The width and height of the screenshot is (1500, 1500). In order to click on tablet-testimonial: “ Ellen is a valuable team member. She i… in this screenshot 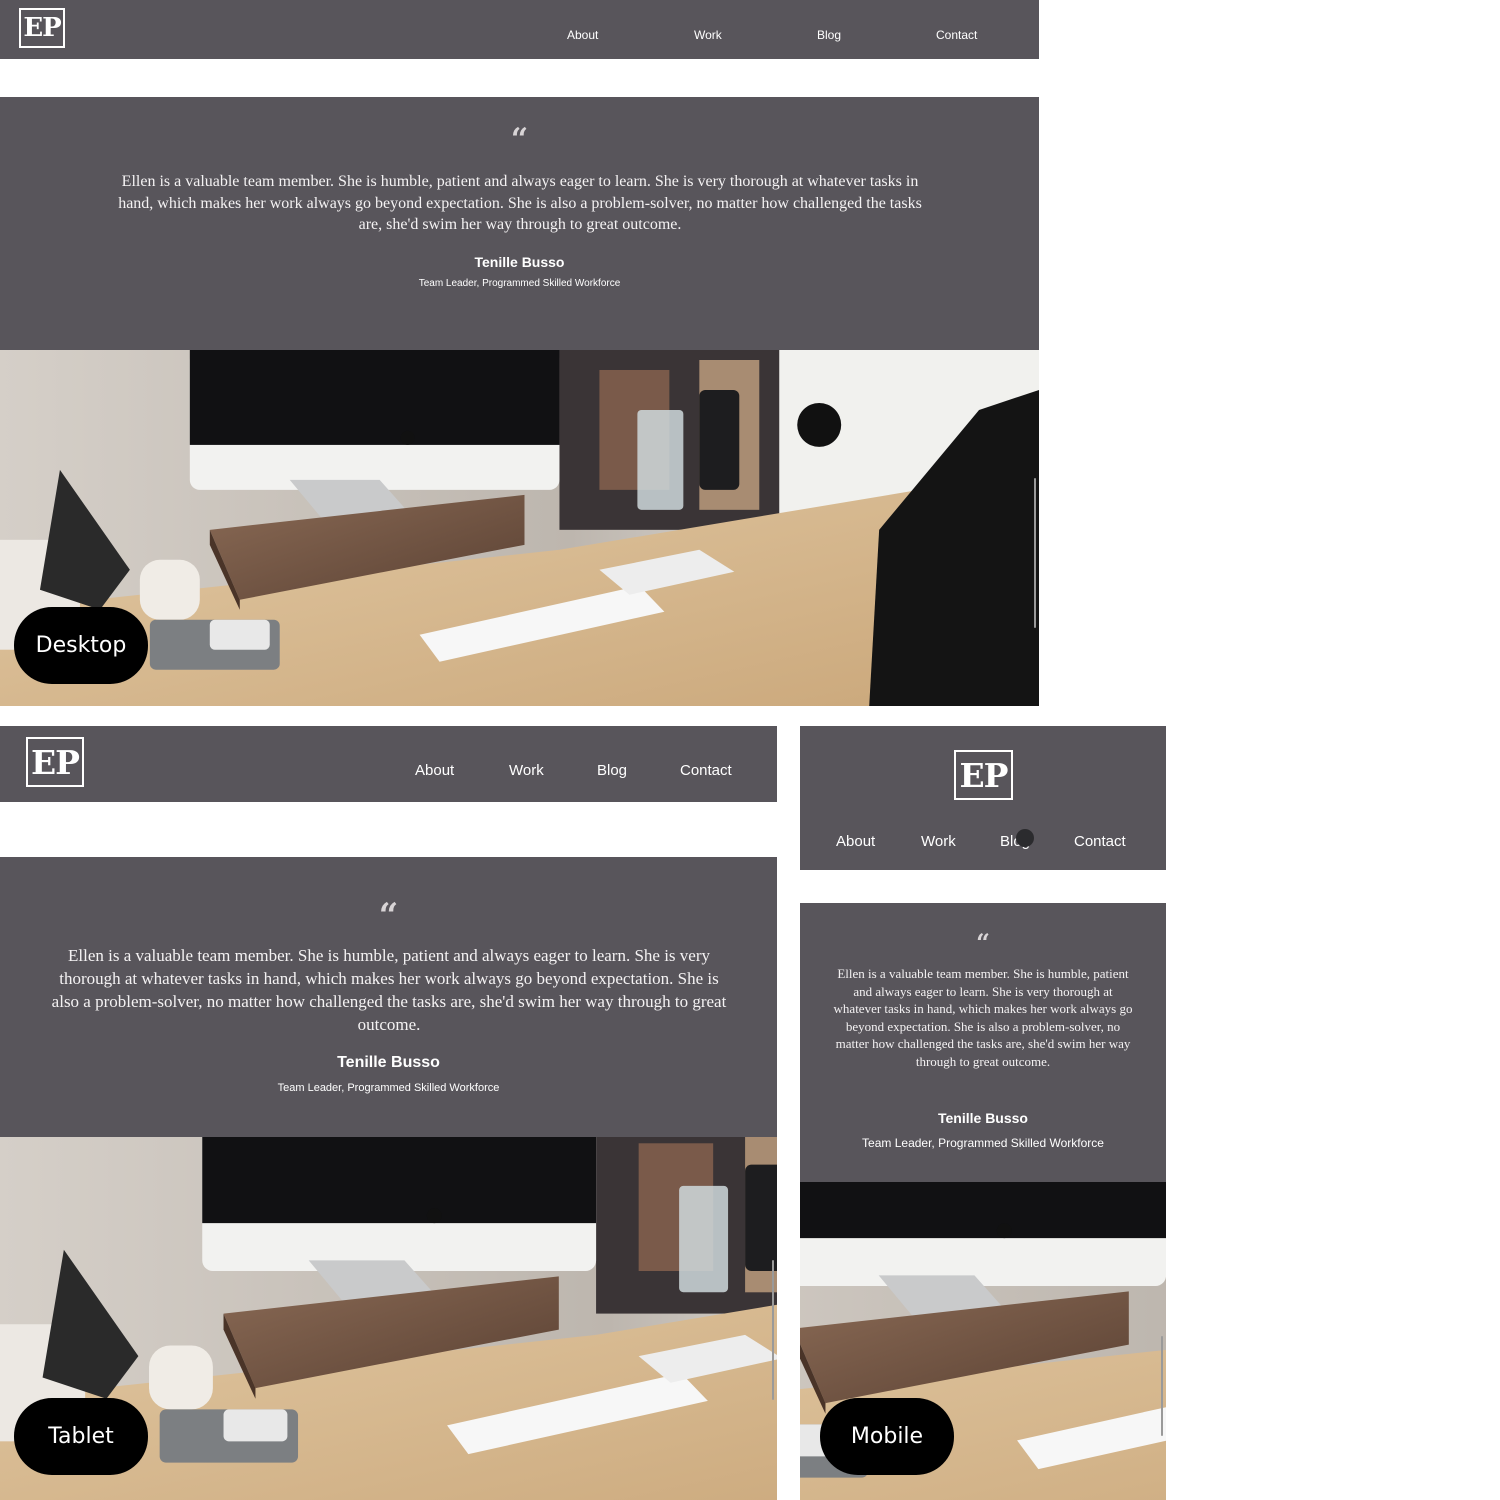, I will do `click(388, 997)`.